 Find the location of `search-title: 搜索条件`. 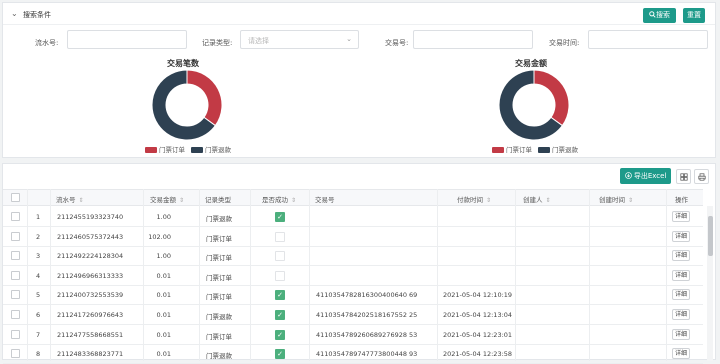

search-title: 搜索条件 is located at coordinates (37, 15).